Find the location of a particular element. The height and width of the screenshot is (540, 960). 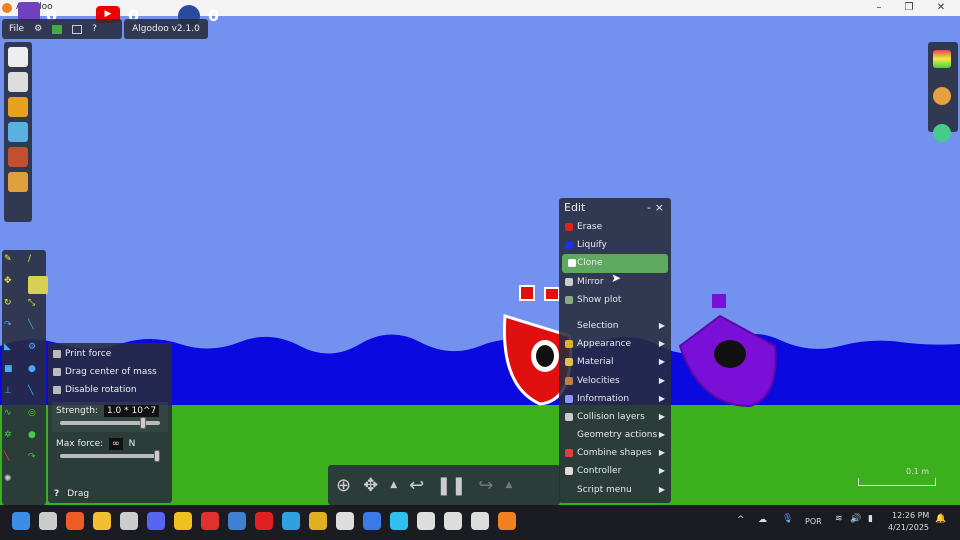

layers-icon is located at coordinates (942, 59).